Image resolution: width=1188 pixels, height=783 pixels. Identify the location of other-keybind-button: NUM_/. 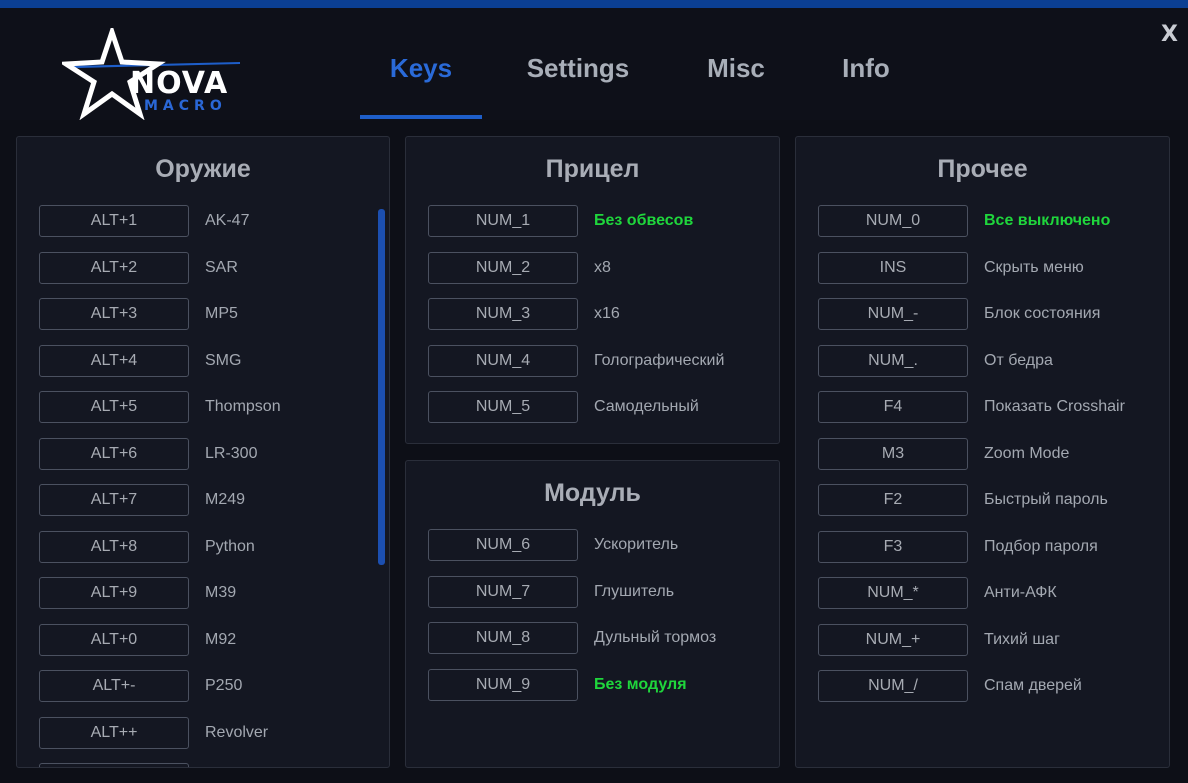
(893, 686).